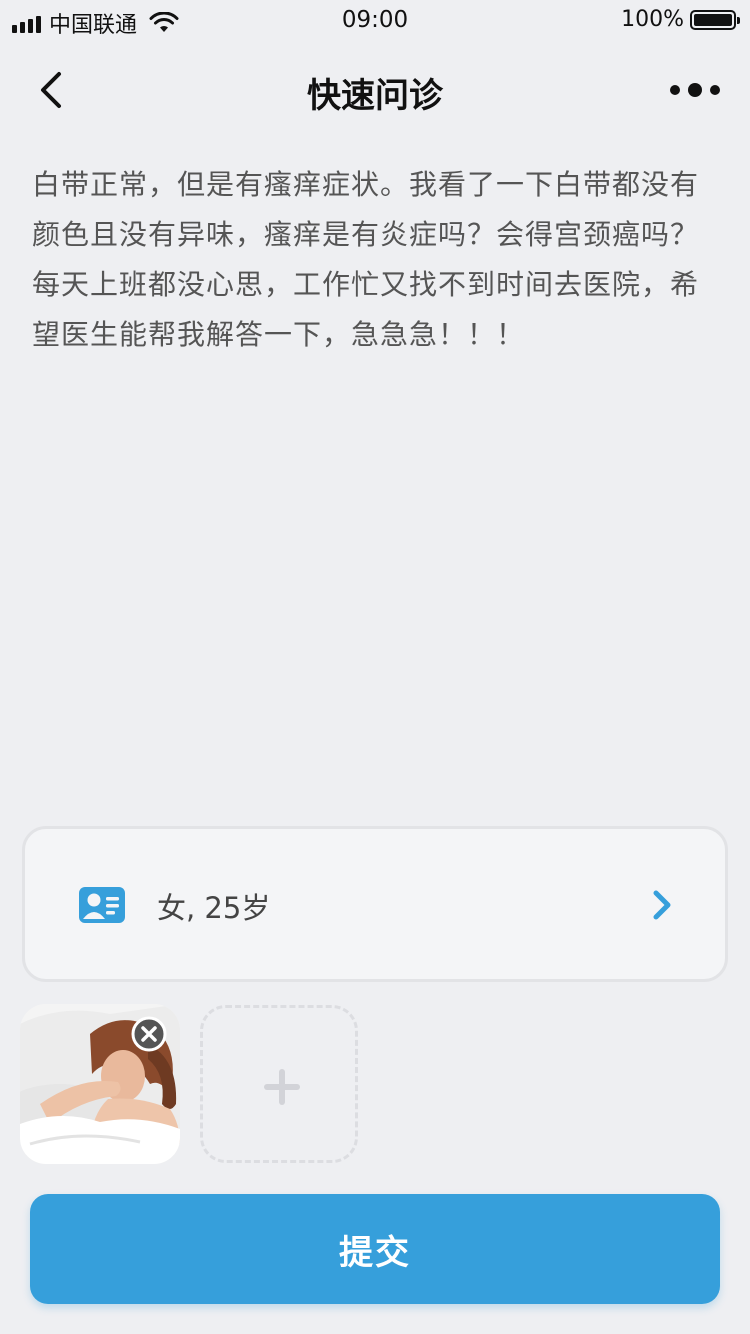 The height and width of the screenshot is (1334, 750). I want to click on add-photo-button, so click(279, 1084).